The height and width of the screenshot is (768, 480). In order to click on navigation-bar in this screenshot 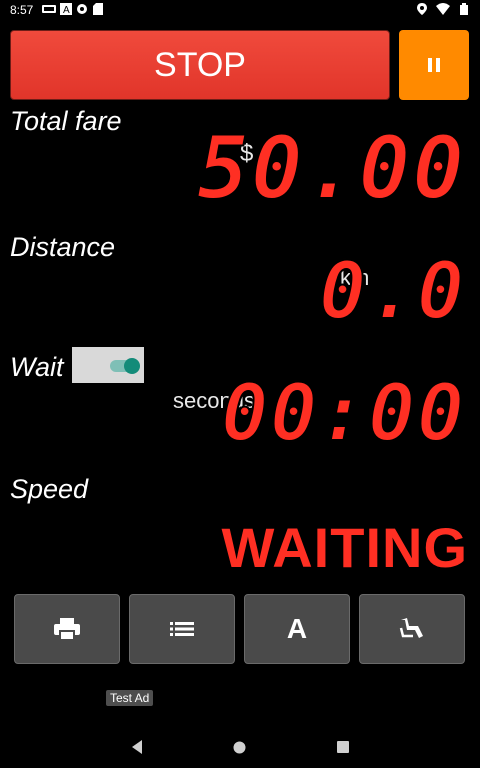, I will do `click(240, 749)`.